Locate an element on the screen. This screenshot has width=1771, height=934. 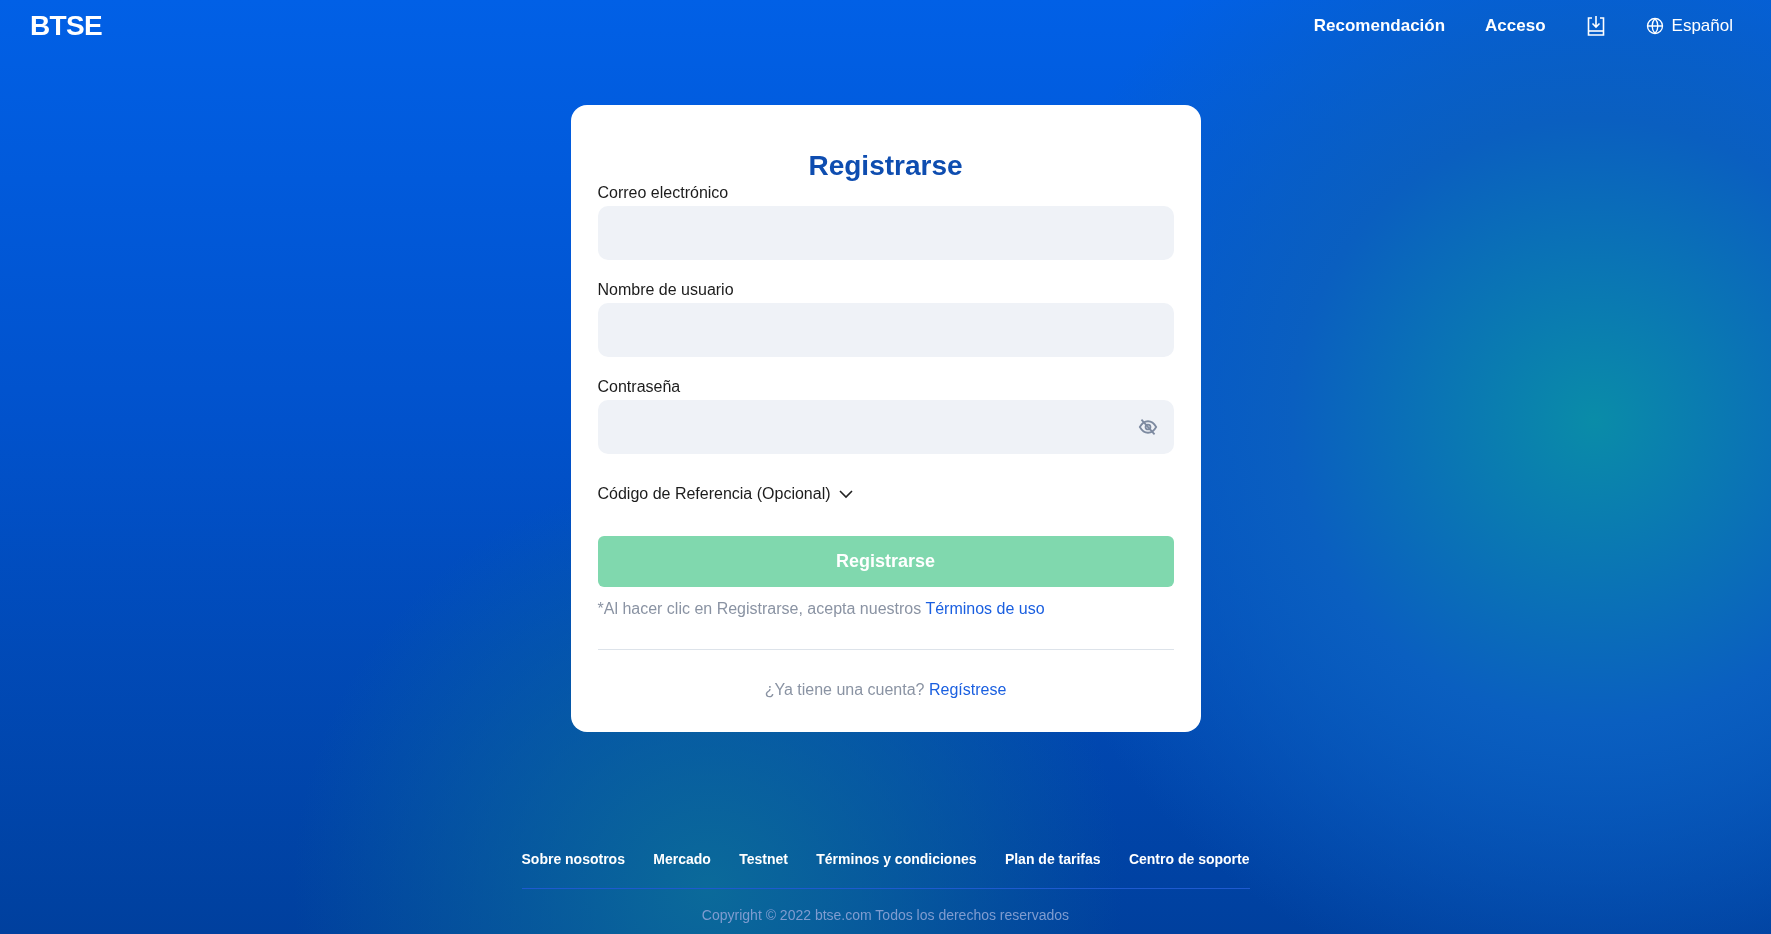
chevron-icon is located at coordinates (845, 494).